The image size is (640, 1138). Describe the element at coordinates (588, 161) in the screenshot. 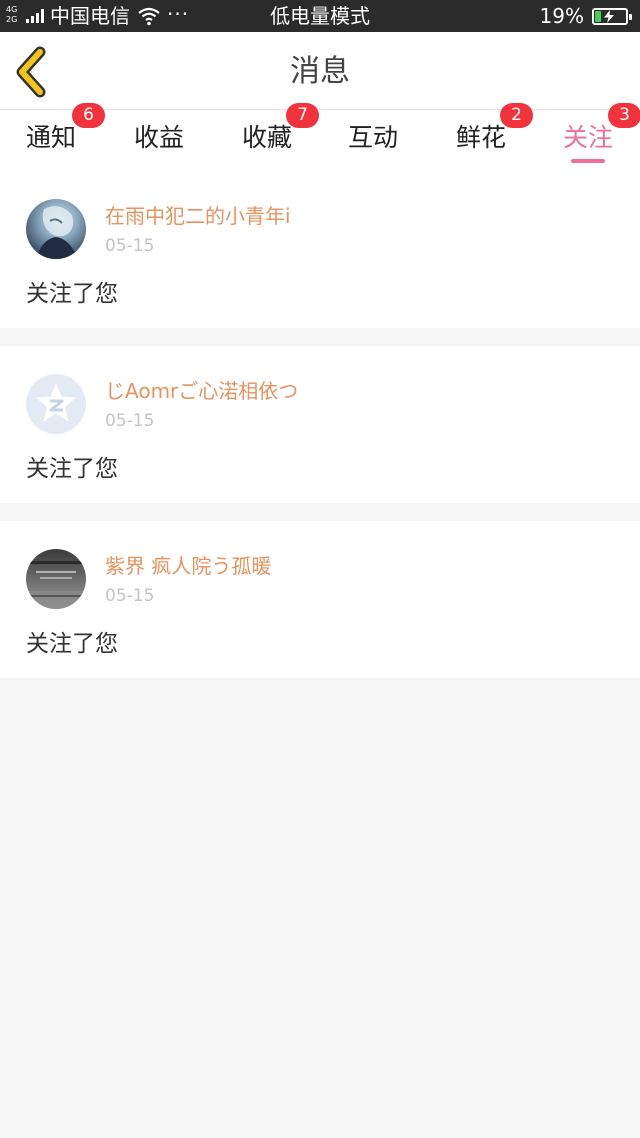

I see `active-tab-indicator` at that location.